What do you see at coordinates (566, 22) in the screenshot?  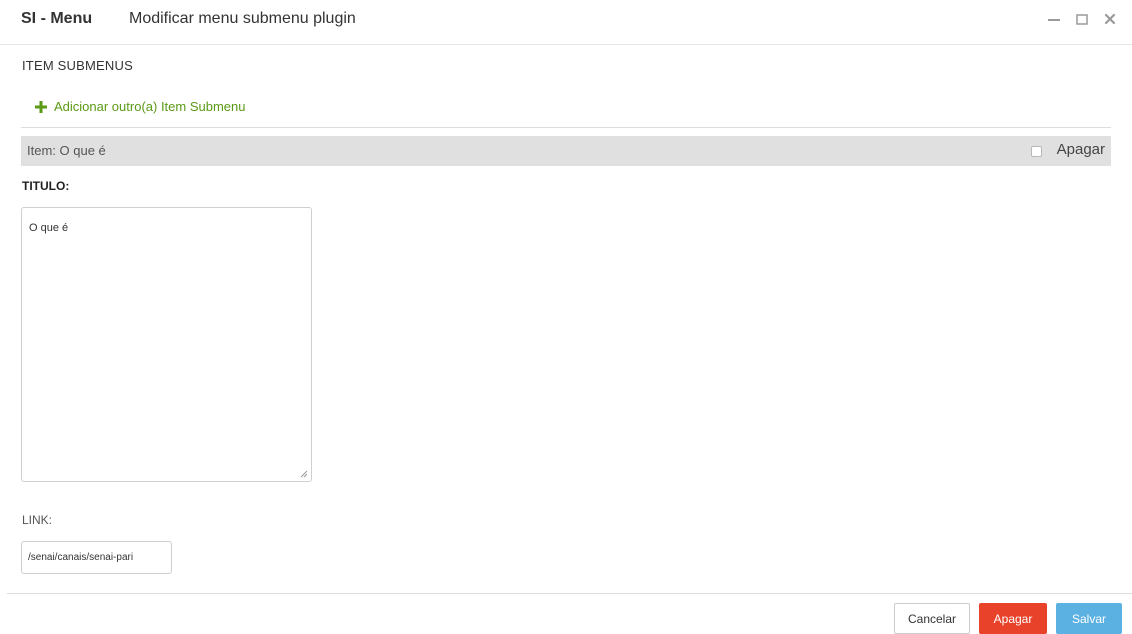 I see `dialog-titlebar: SI - Menu Modificar menu submenu plugin` at bounding box center [566, 22].